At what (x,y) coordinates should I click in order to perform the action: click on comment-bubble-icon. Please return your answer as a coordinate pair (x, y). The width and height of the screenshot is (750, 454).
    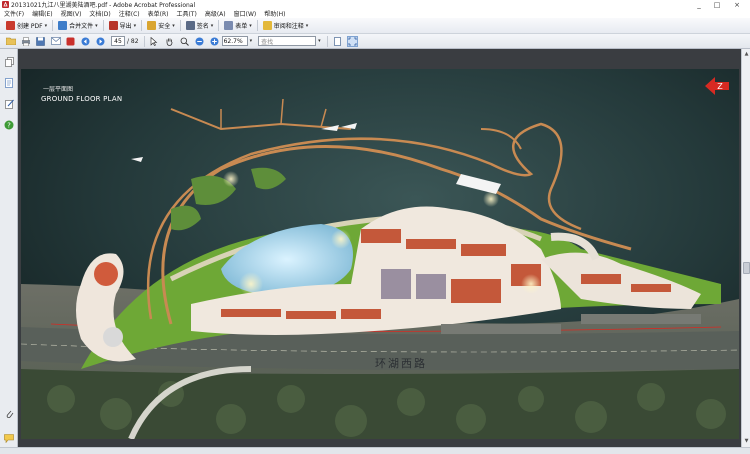
    Looking at the image, I should click on (267, 25).